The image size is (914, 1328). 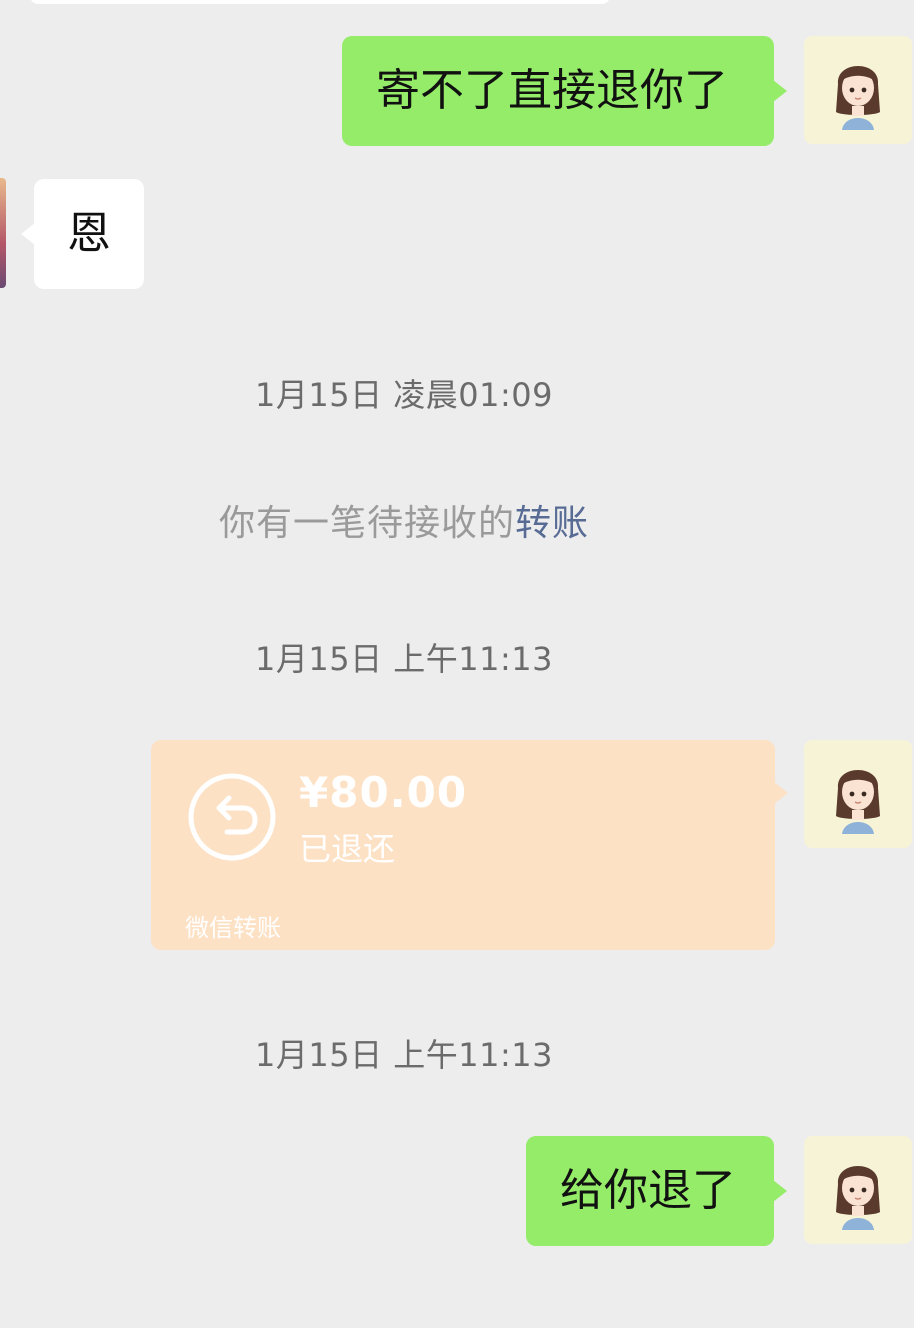 What do you see at coordinates (347, 849) in the screenshot?
I see `transfer-status: 已退还` at bounding box center [347, 849].